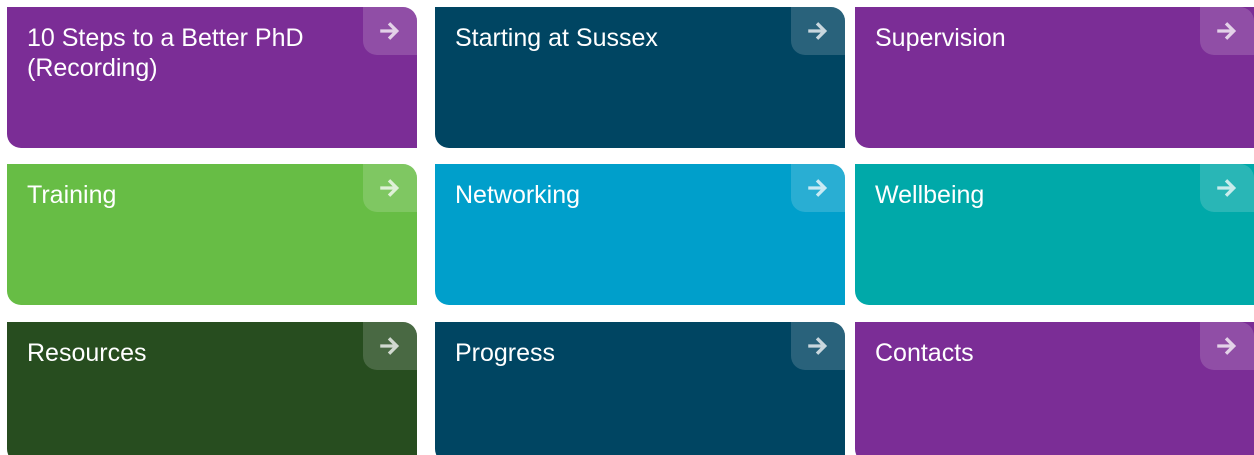 This screenshot has width=1254, height=455. I want to click on tile-contacts: Contacts, so click(1054, 388).